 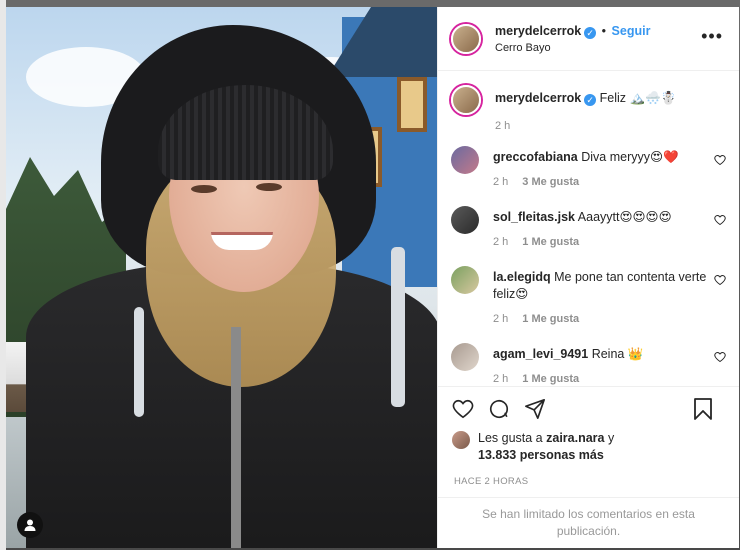 I want to click on comment-text: Diva meryyy😍❤️, so click(x=630, y=157).